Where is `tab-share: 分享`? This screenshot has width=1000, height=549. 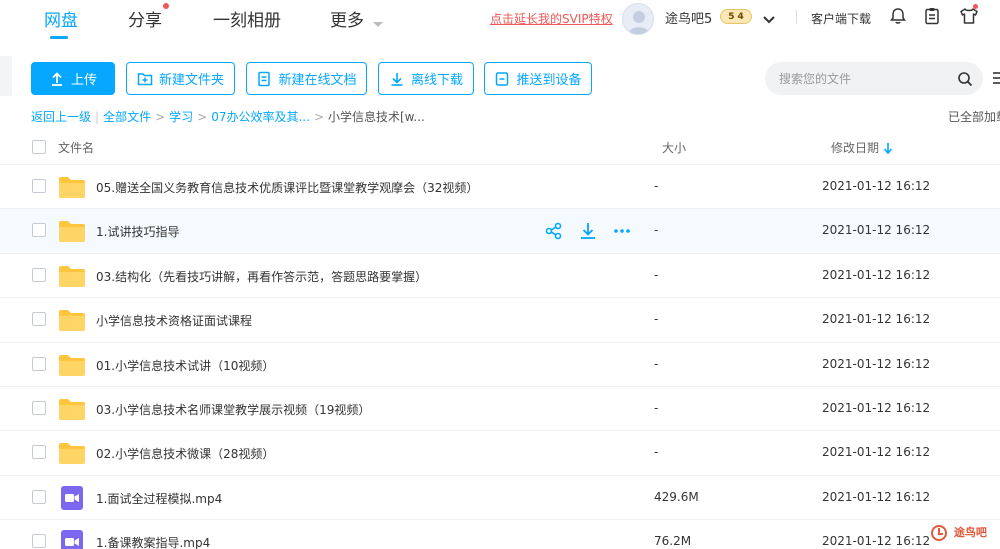 tab-share: 分享 is located at coordinates (145, 18).